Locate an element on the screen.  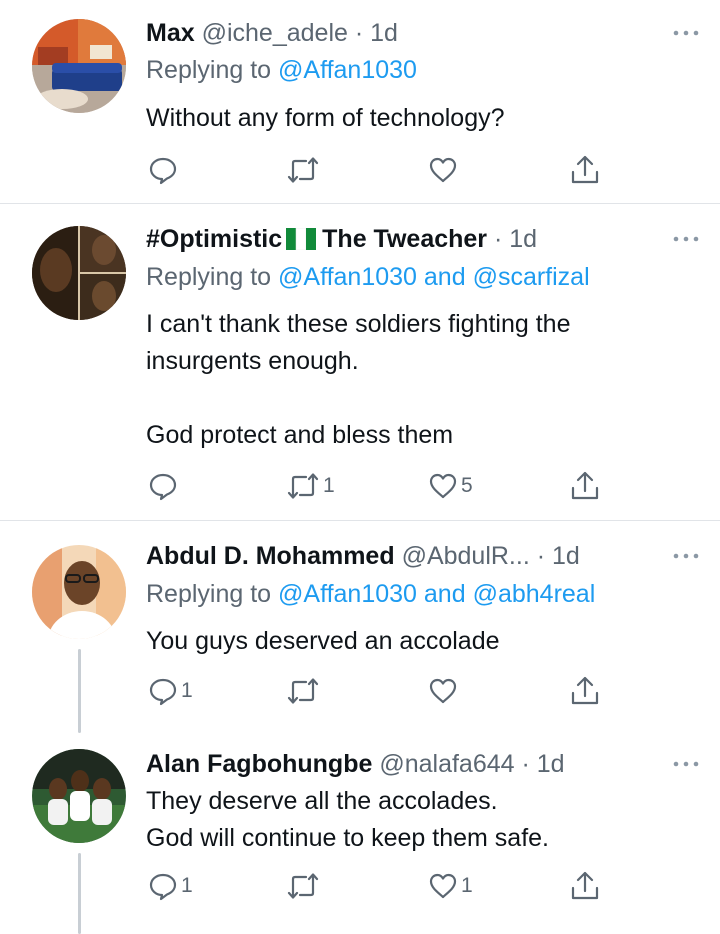
display-name-part1: #Optimistic is located at coordinates (214, 239).